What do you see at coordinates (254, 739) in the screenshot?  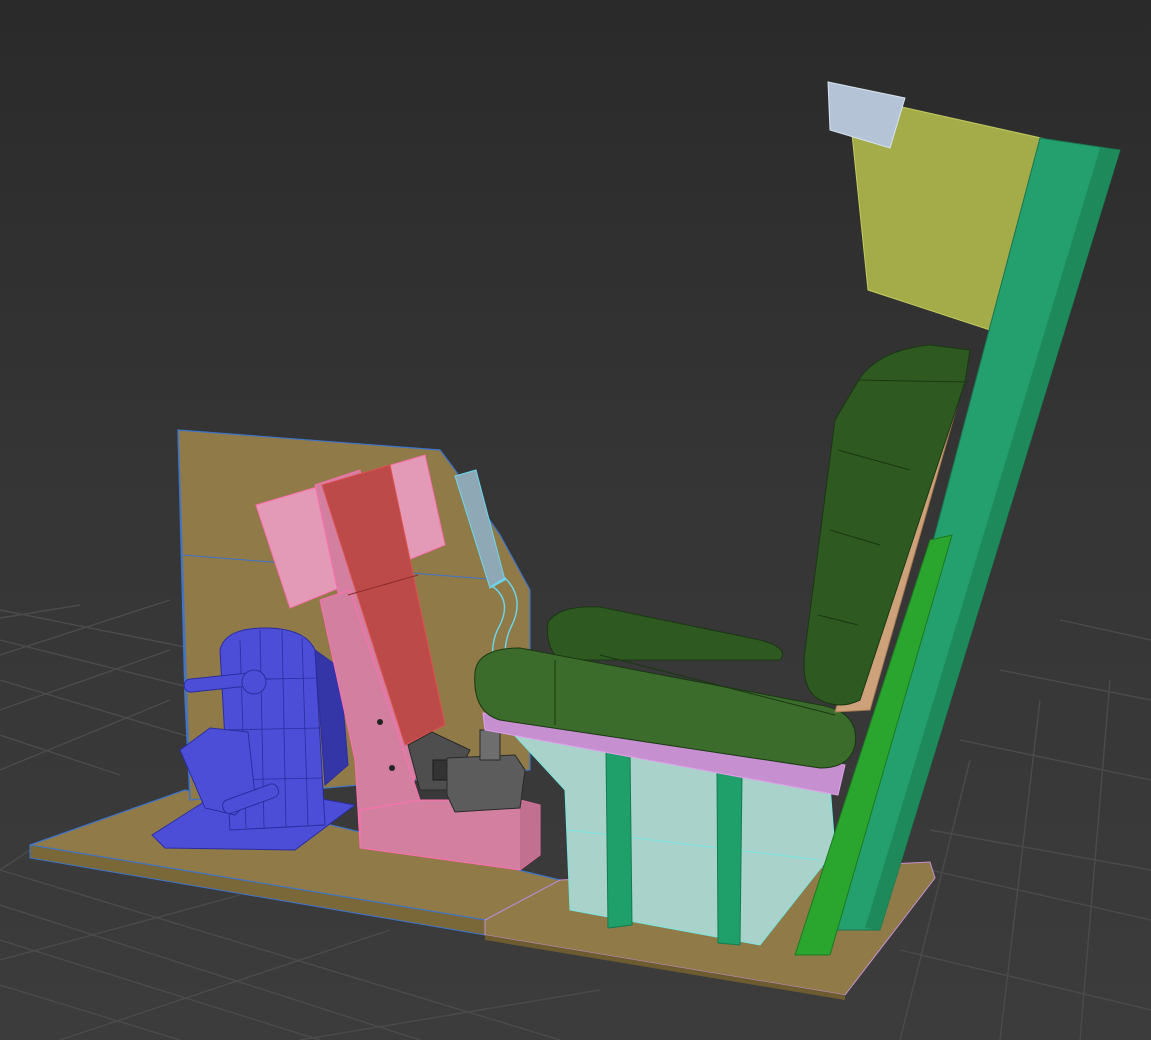 I see `rudder-pedal-assembly` at bounding box center [254, 739].